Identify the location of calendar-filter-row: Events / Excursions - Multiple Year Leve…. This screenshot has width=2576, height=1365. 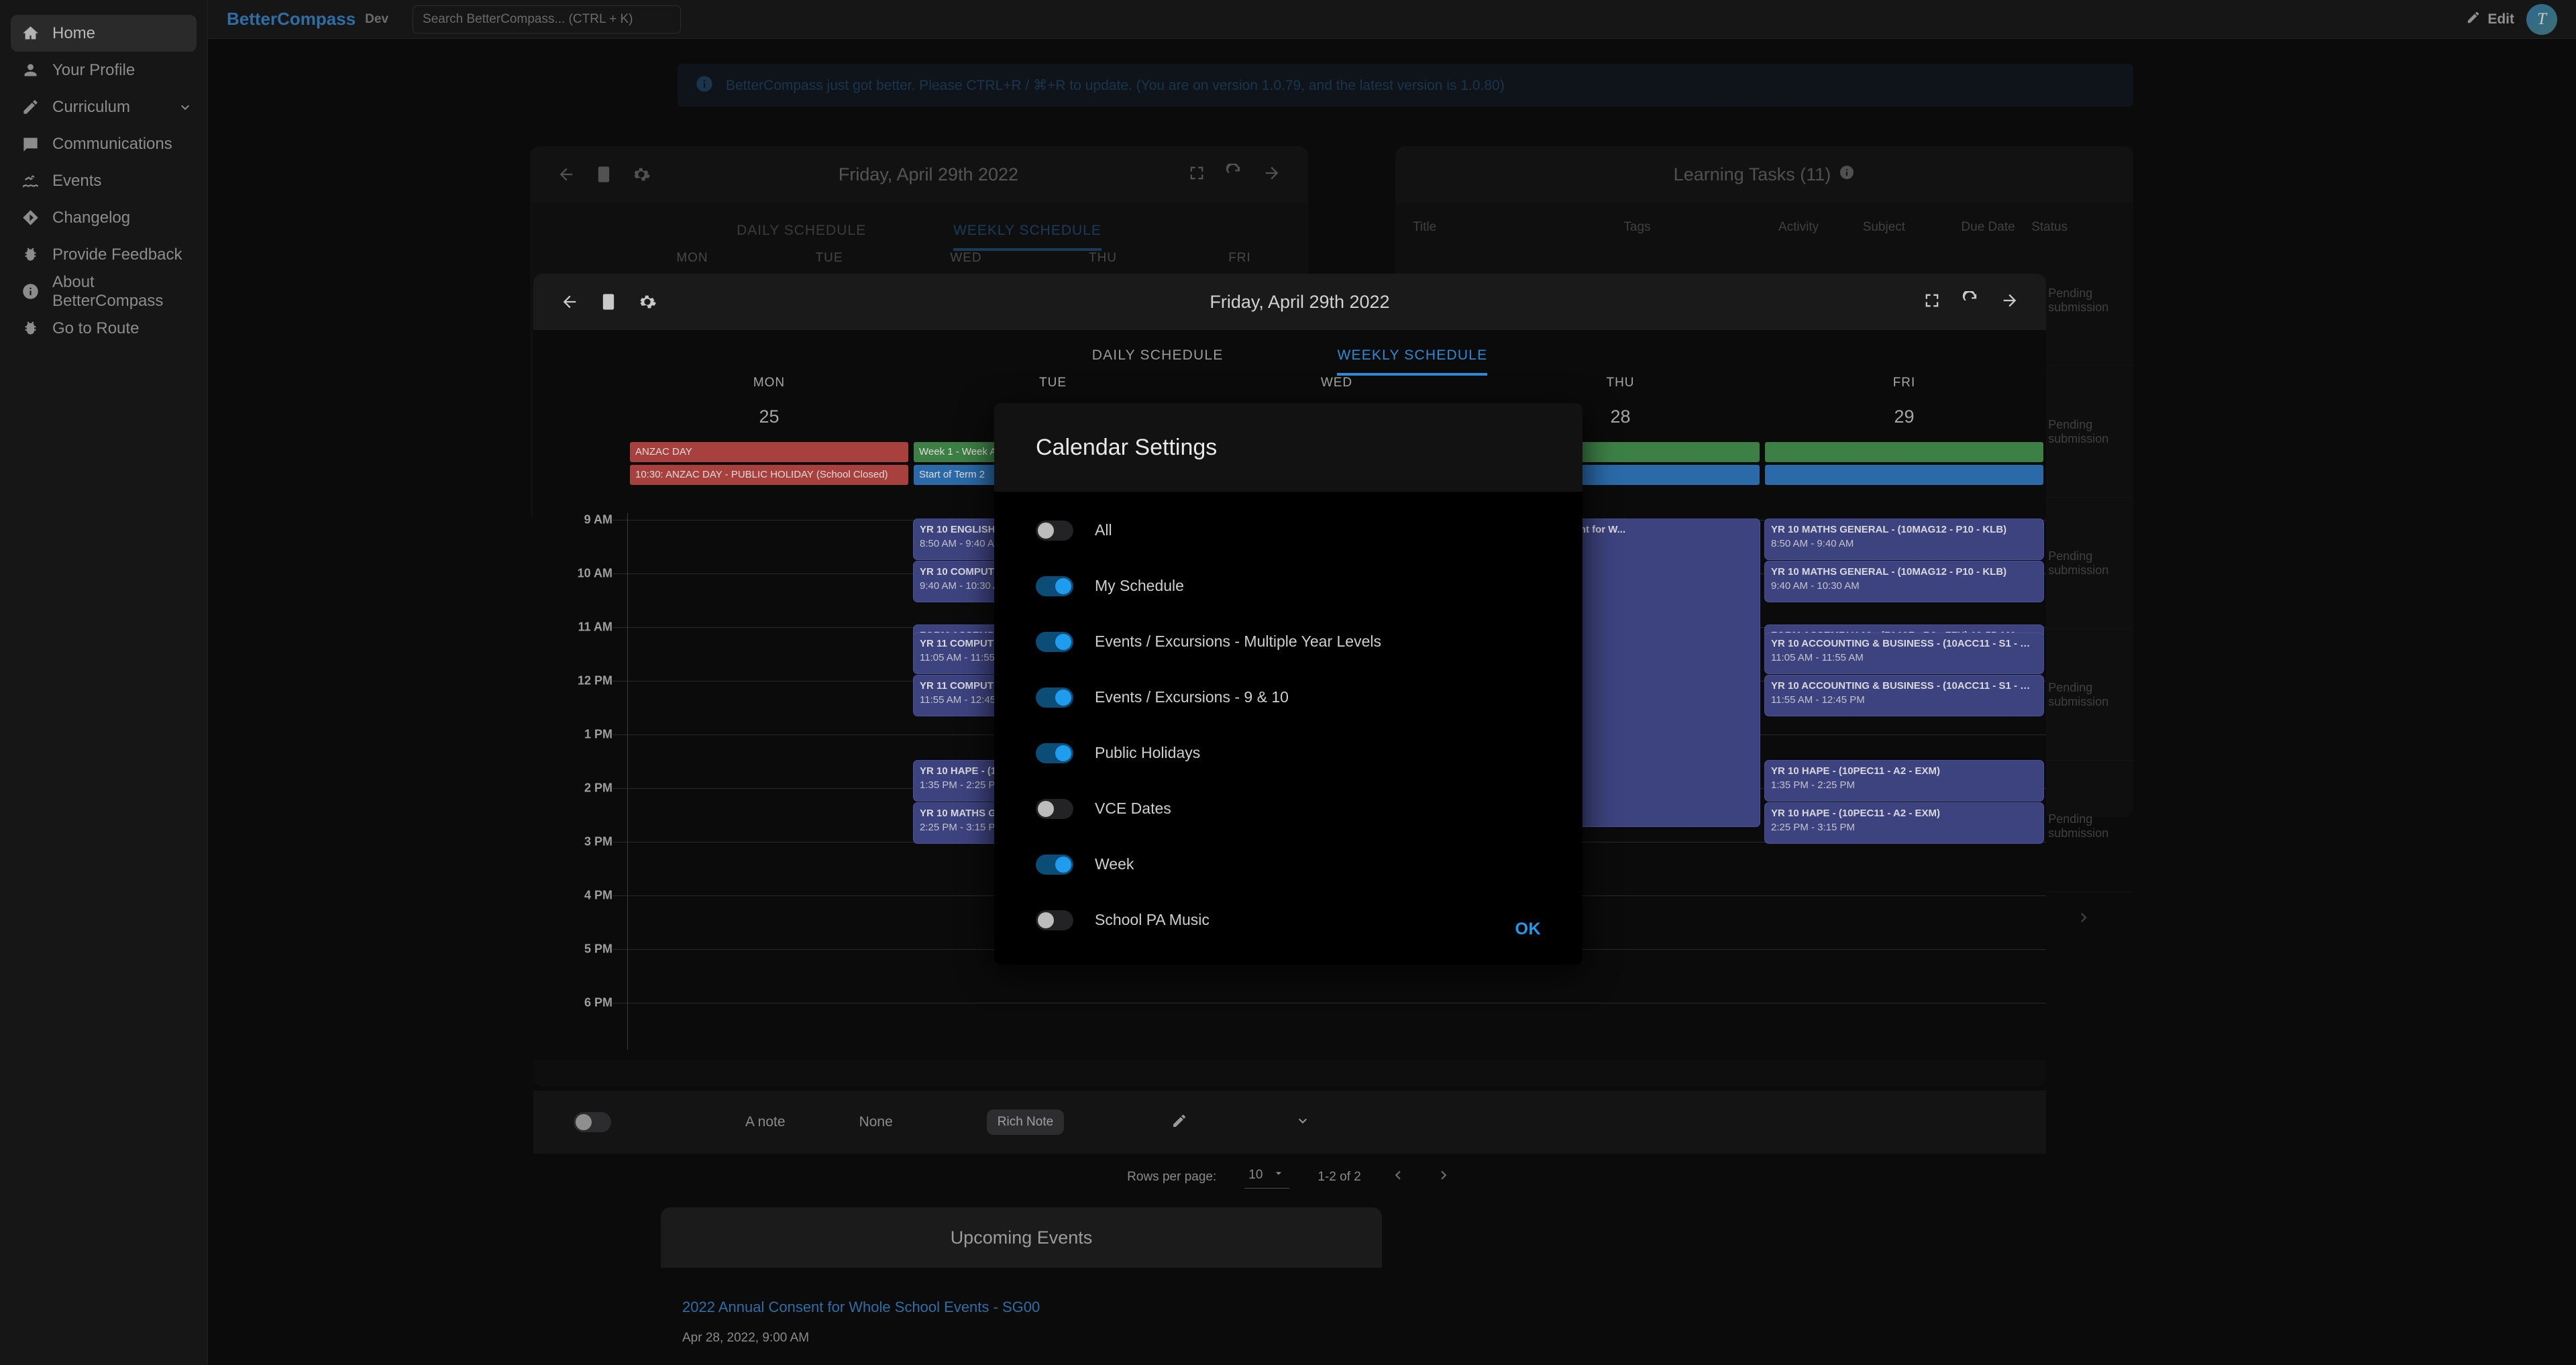
(1288, 641).